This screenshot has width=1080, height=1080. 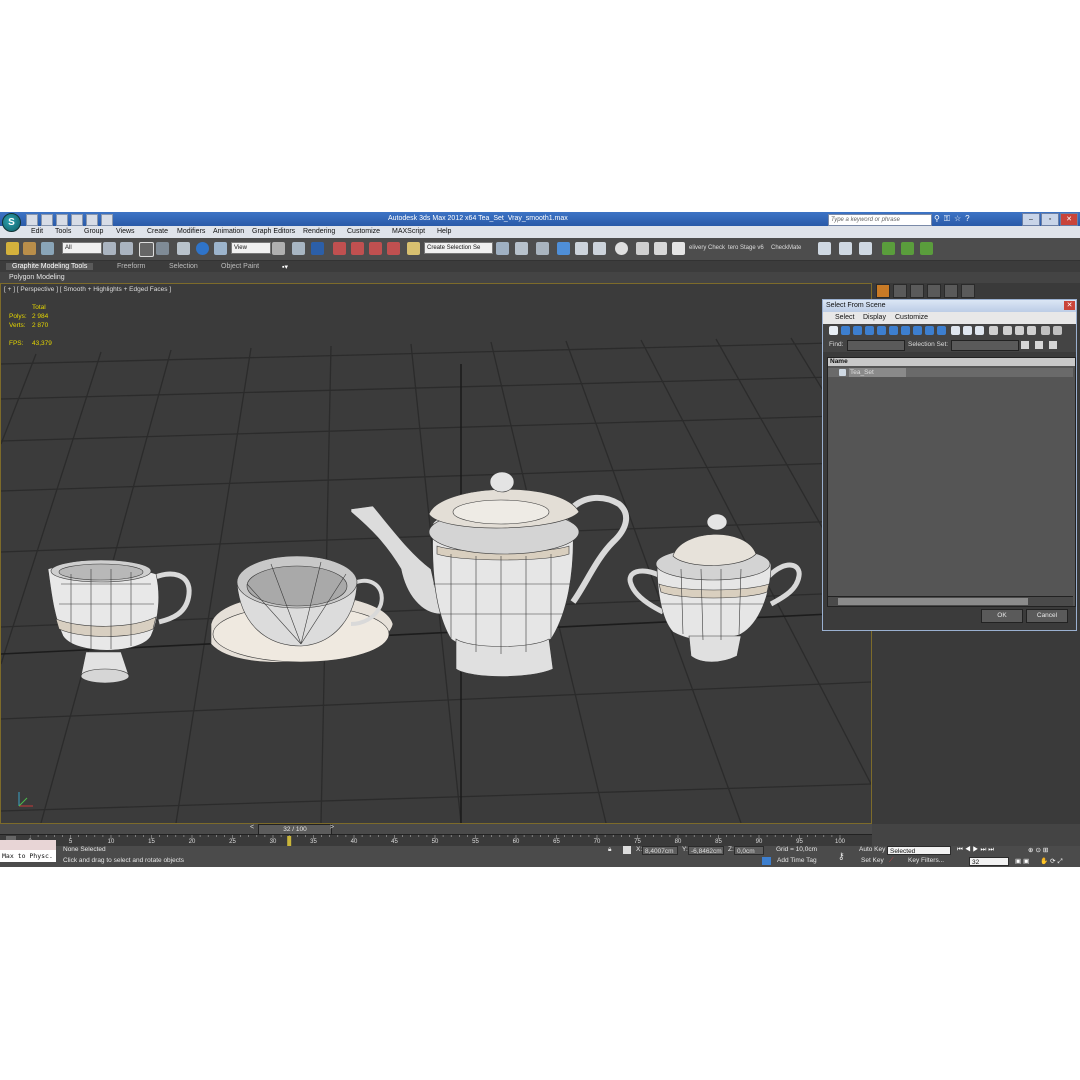 I want to click on playback-controls: ⏮︎◀︎▶︎⏭︎⏭︎, so click(x=976, y=850).